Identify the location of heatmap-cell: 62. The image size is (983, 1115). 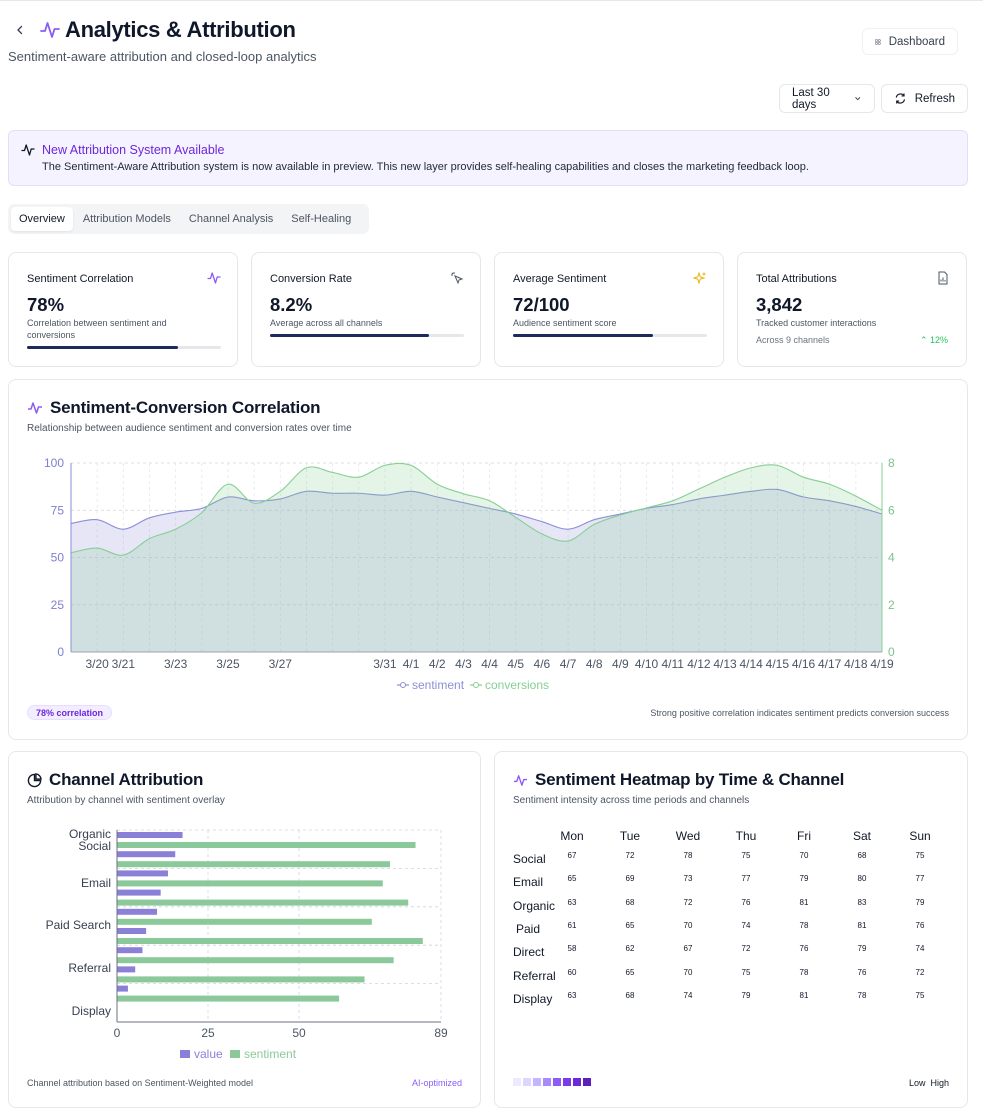
(630, 949).